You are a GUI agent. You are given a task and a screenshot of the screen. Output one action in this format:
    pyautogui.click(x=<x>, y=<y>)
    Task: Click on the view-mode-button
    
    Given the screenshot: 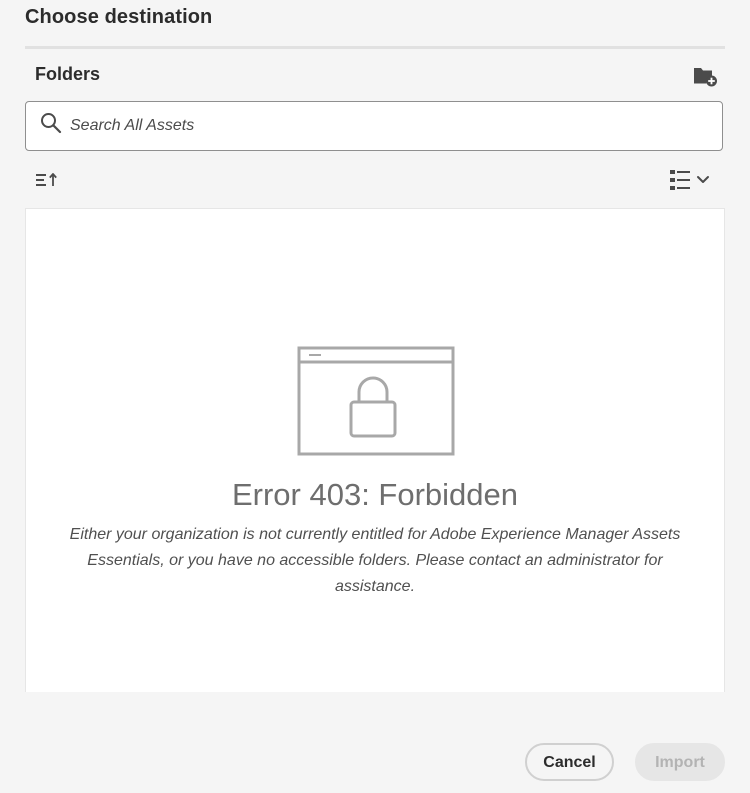 What is the action you would take?
    pyautogui.click(x=691, y=180)
    